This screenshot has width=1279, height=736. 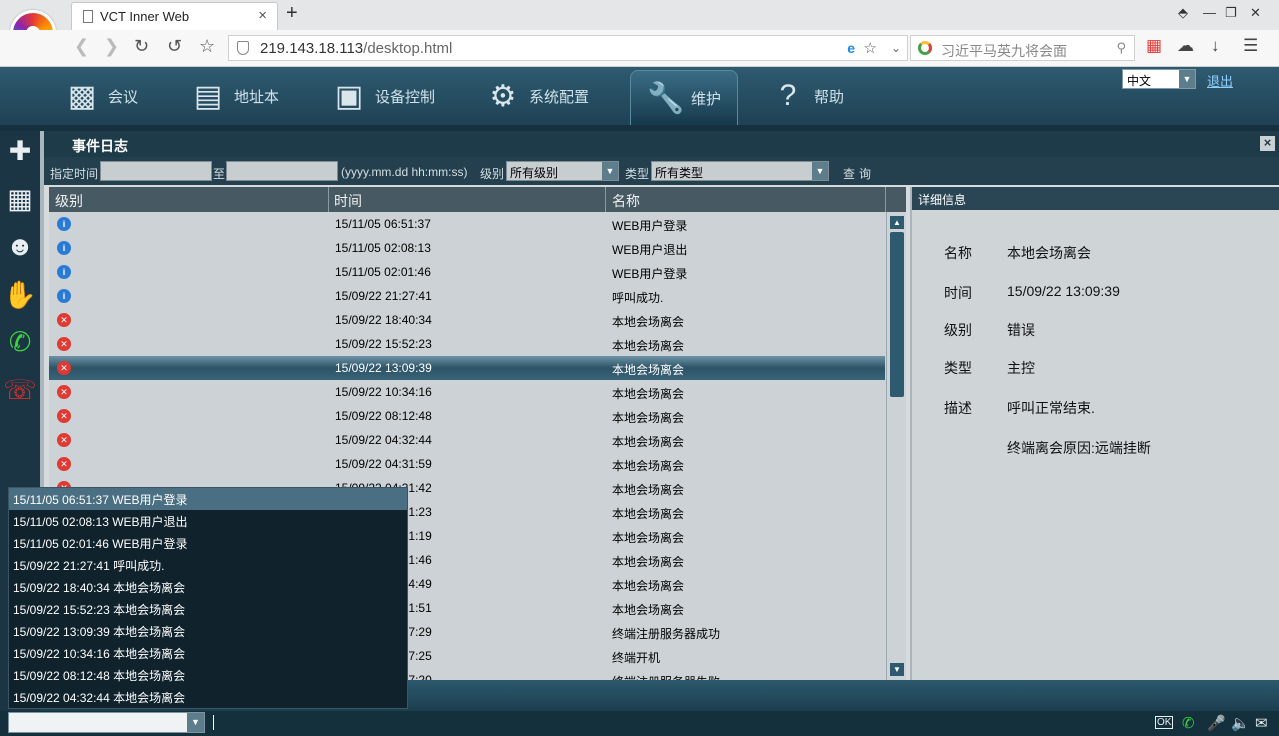 What do you see at coordinates (234, 96) in the screenshot?
I see `nav-tab-address-book: ▤ 地址本` at bounding box center [234, 96].